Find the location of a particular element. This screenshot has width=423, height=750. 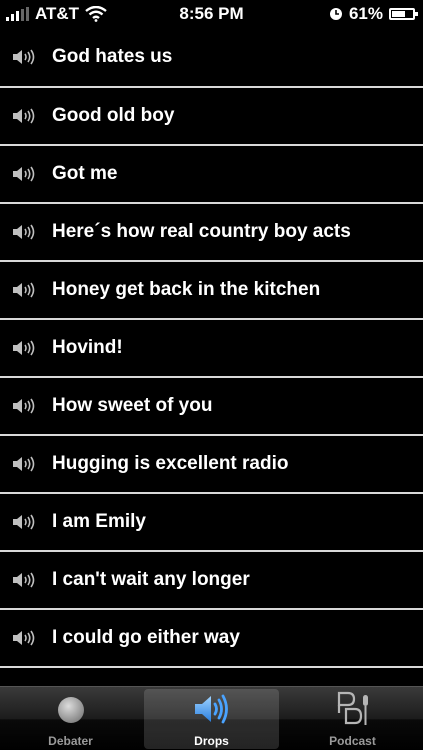

list-item: I could go either way is located at coordinates (211, 639).